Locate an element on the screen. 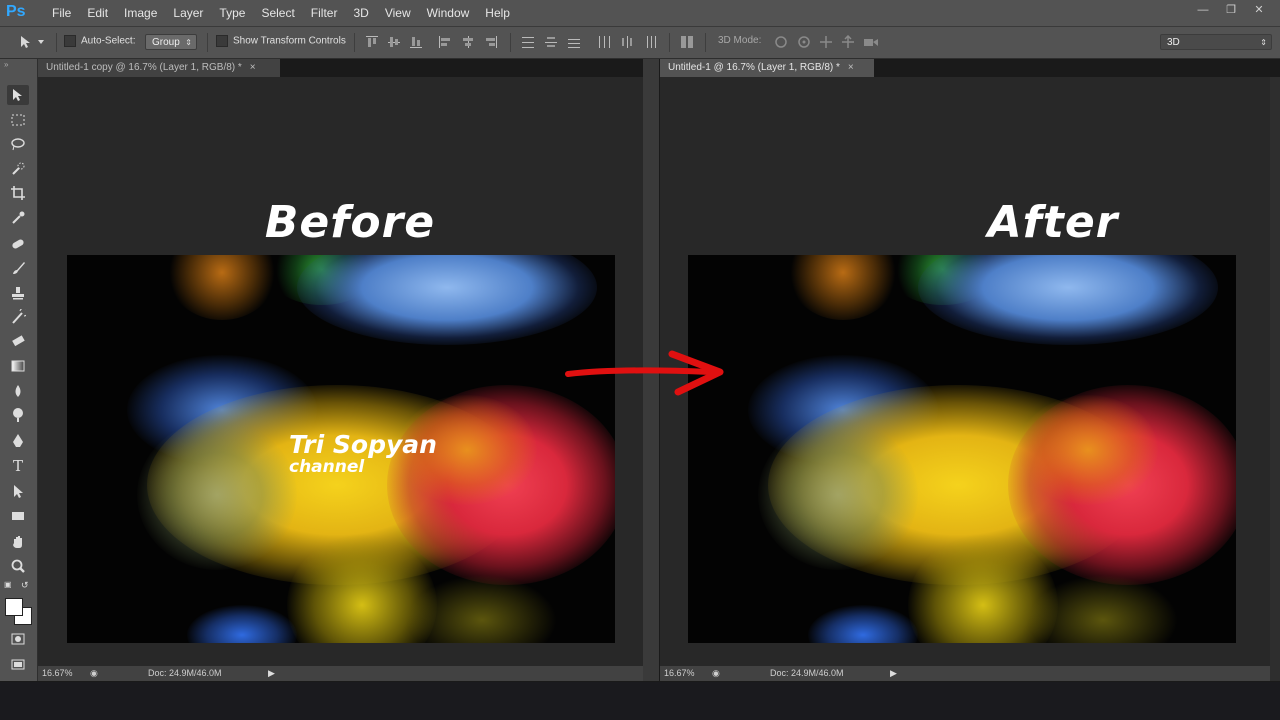 This screenshot has width=1280, height=720. rectangle-tool-icon is located at coordinates (18, 516).